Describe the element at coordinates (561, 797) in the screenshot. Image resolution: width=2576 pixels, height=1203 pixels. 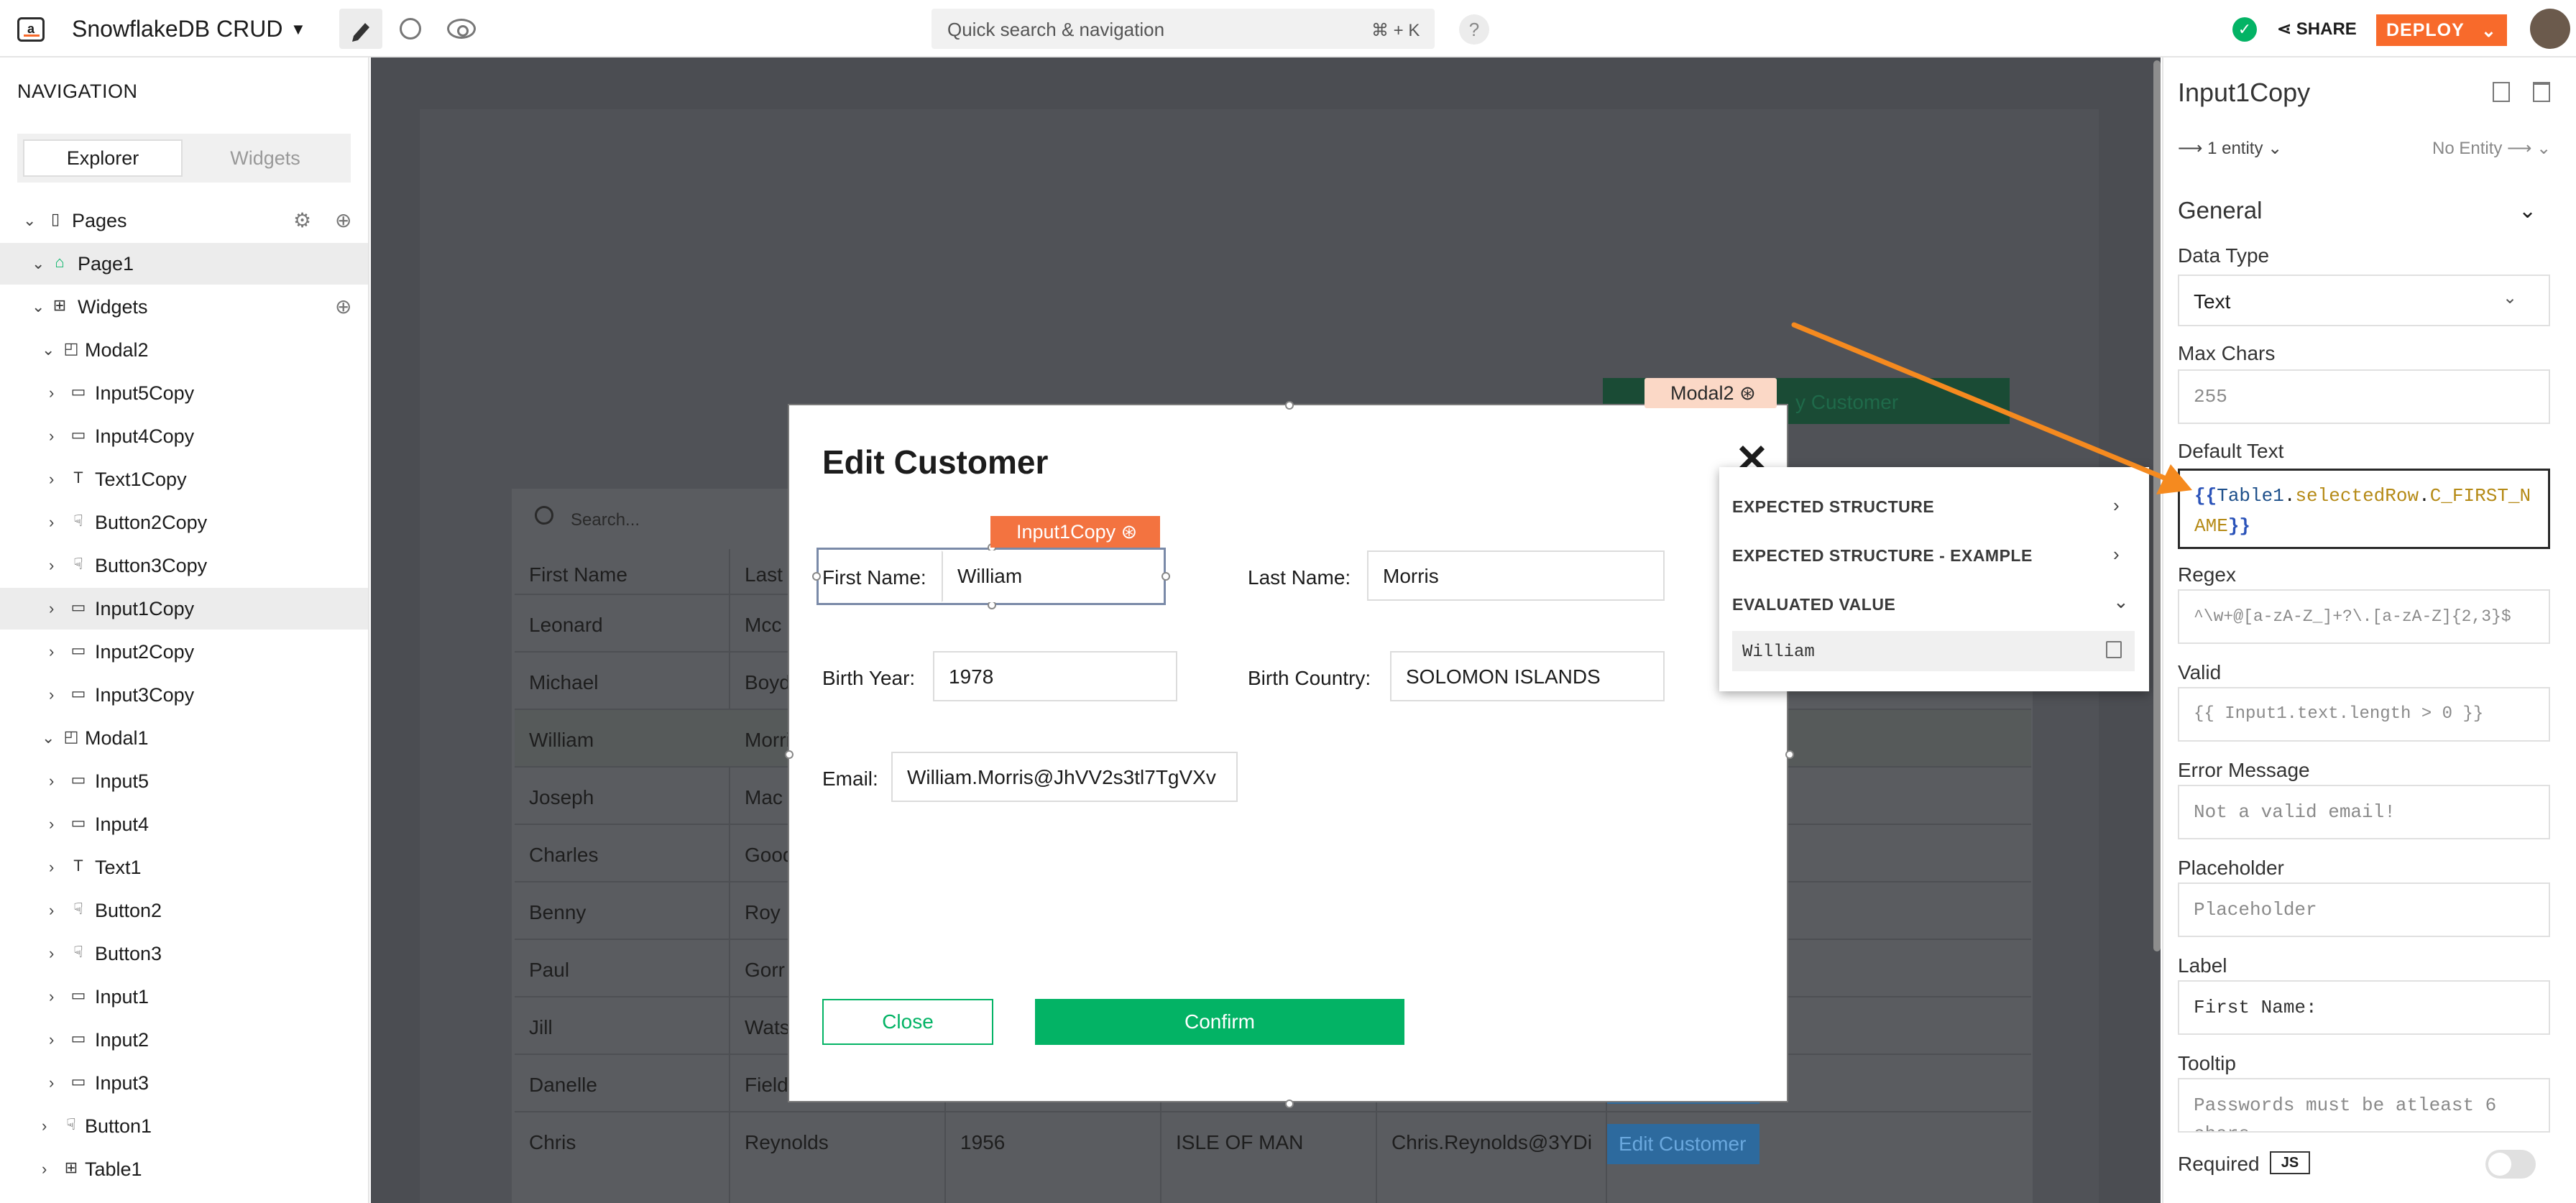
I see `first-name-cell: Joseph` at that location.